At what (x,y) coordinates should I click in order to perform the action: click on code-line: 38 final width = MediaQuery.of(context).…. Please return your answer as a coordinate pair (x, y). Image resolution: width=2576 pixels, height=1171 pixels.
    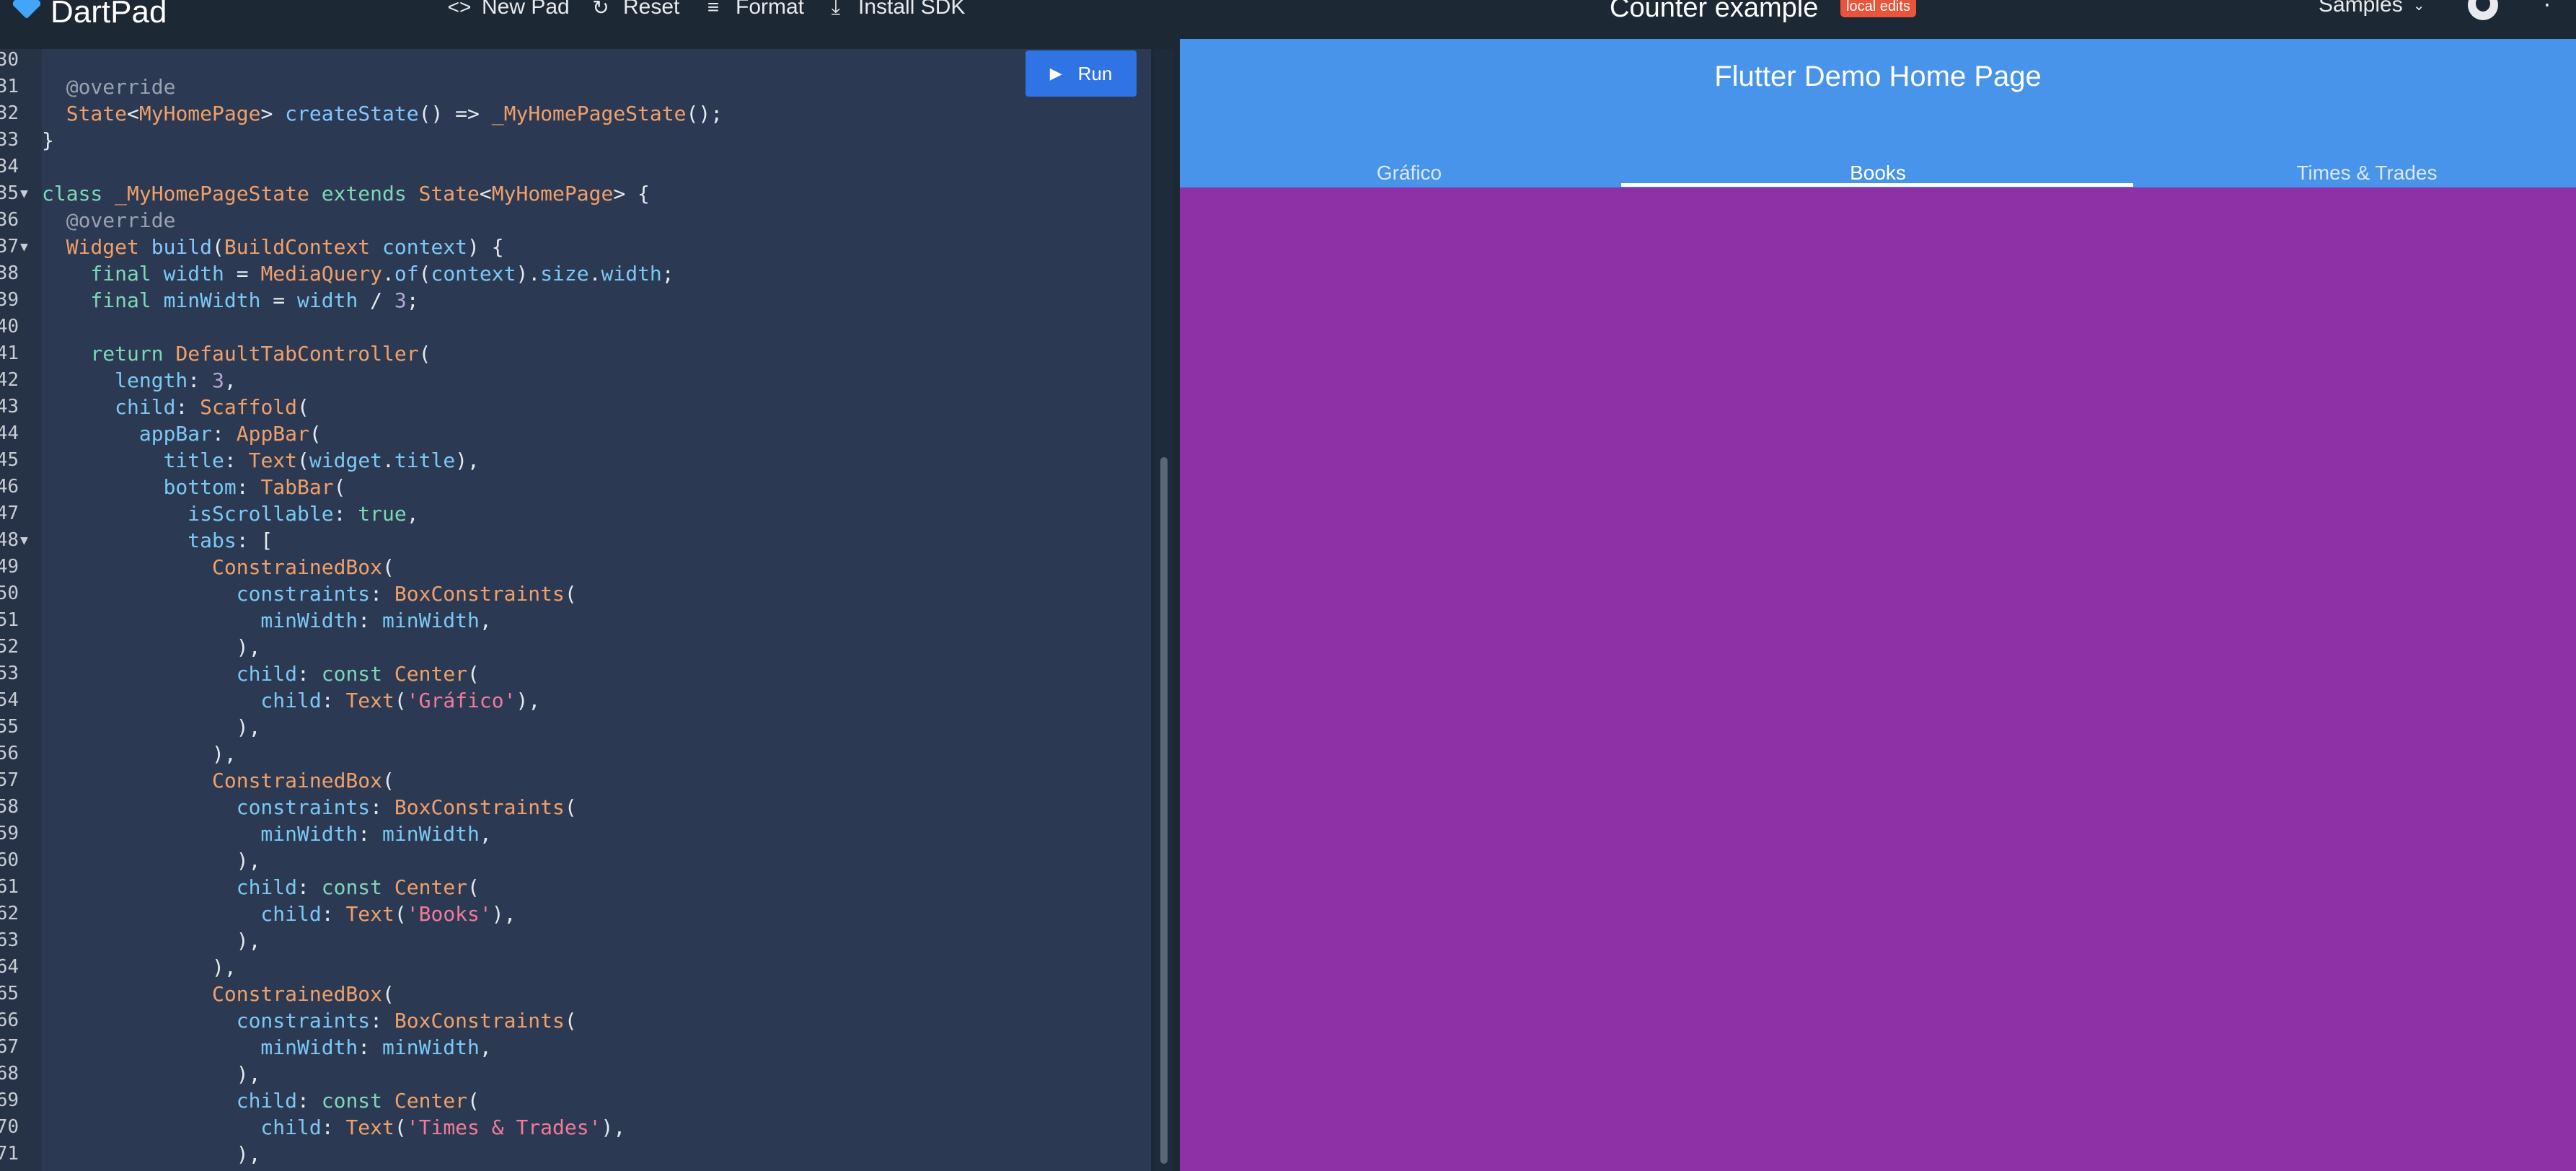
    Looking at the image, I should click on (575, 274).